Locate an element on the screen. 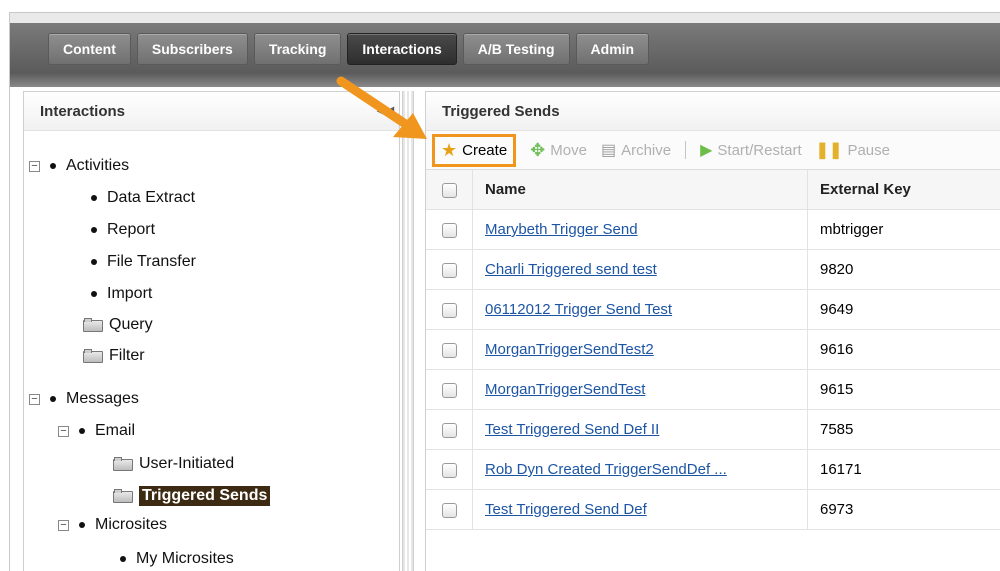 This screenshot has height=571, width=1000. name-cell: Test Triggered Send Def II is located at coordinates (640, 429).